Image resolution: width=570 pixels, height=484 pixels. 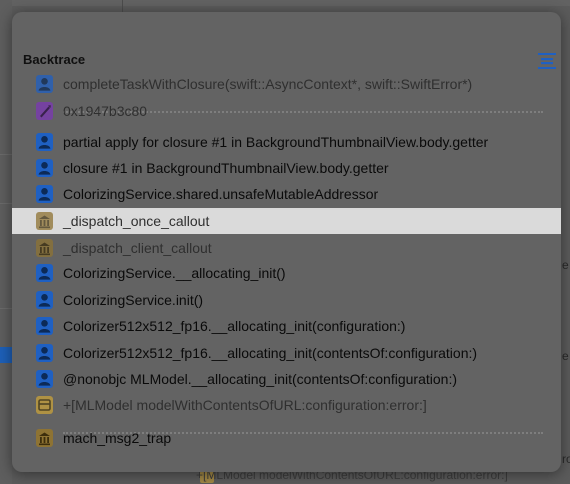 What do you see at coordinates (54, 59) in the screenshot?
I see `panel-title: Backtrace` at bounding box center [54, 59].